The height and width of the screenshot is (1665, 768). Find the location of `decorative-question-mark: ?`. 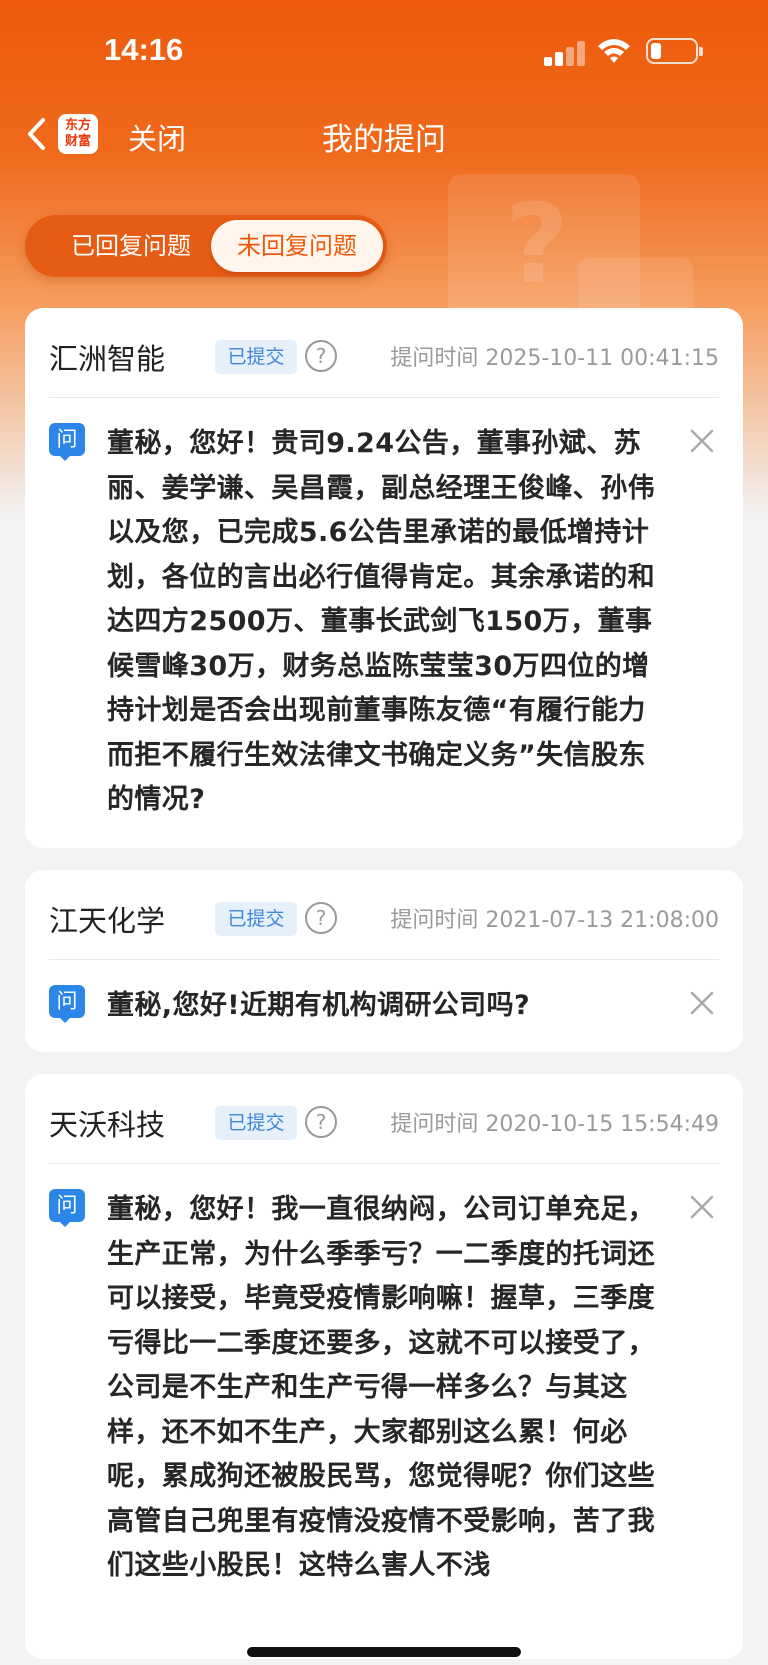

decorative-question-mark: ? is located at coordinates (537, 244).